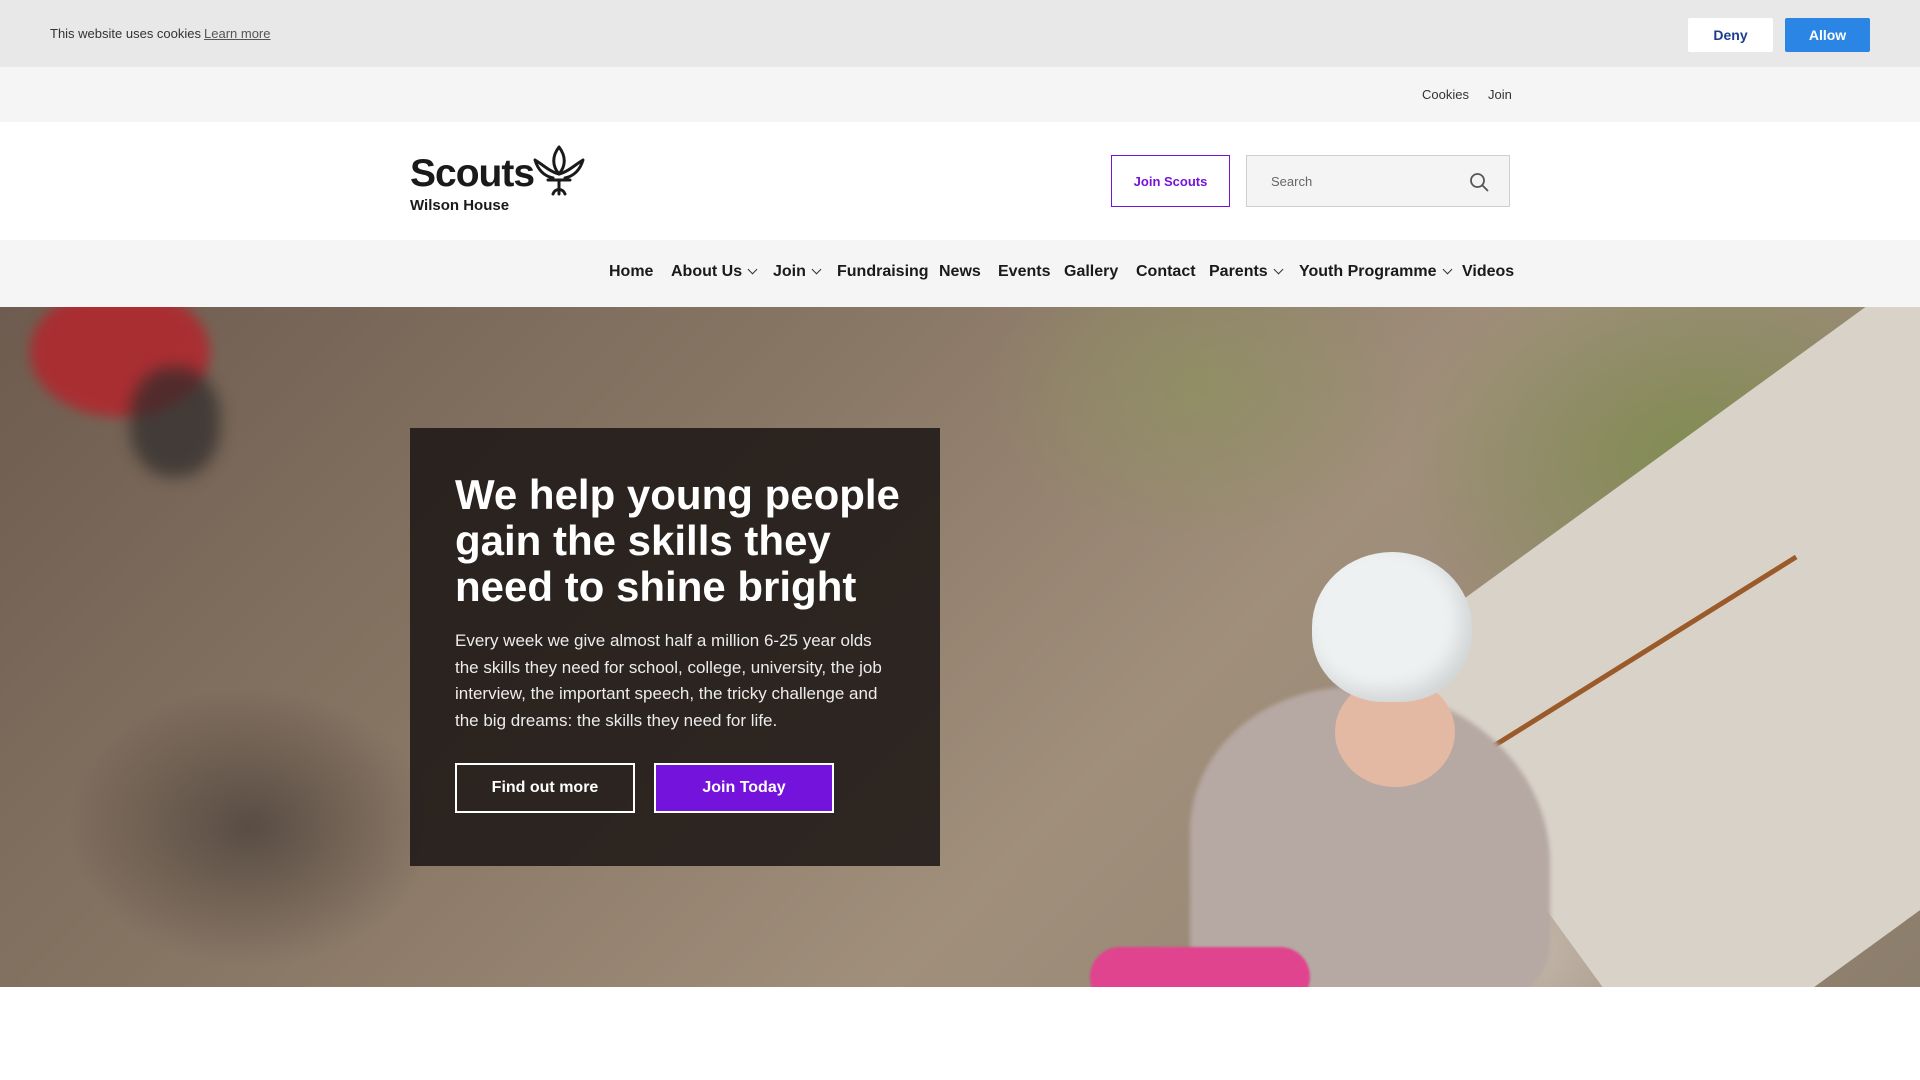  I want to click on nav-item-news: News, so click(960, 272).